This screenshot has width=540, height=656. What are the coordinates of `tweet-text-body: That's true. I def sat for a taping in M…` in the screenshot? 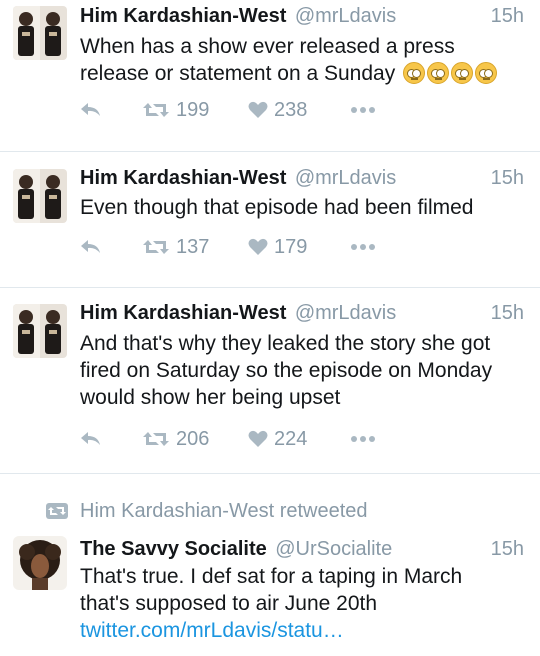 It's located at (271, 590).